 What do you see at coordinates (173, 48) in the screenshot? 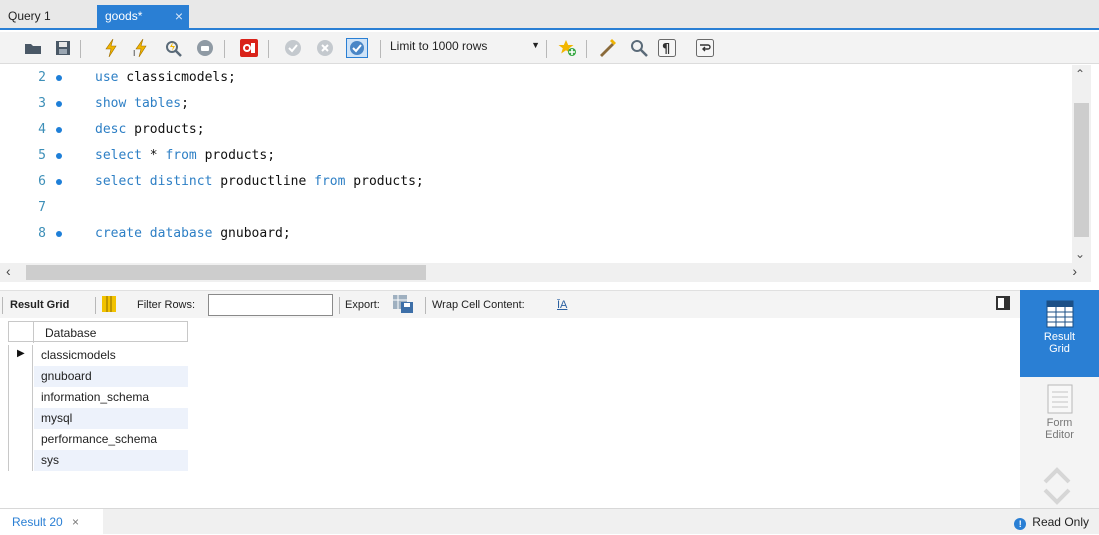
I see `explain-icon` at bounding box center [173, 48].